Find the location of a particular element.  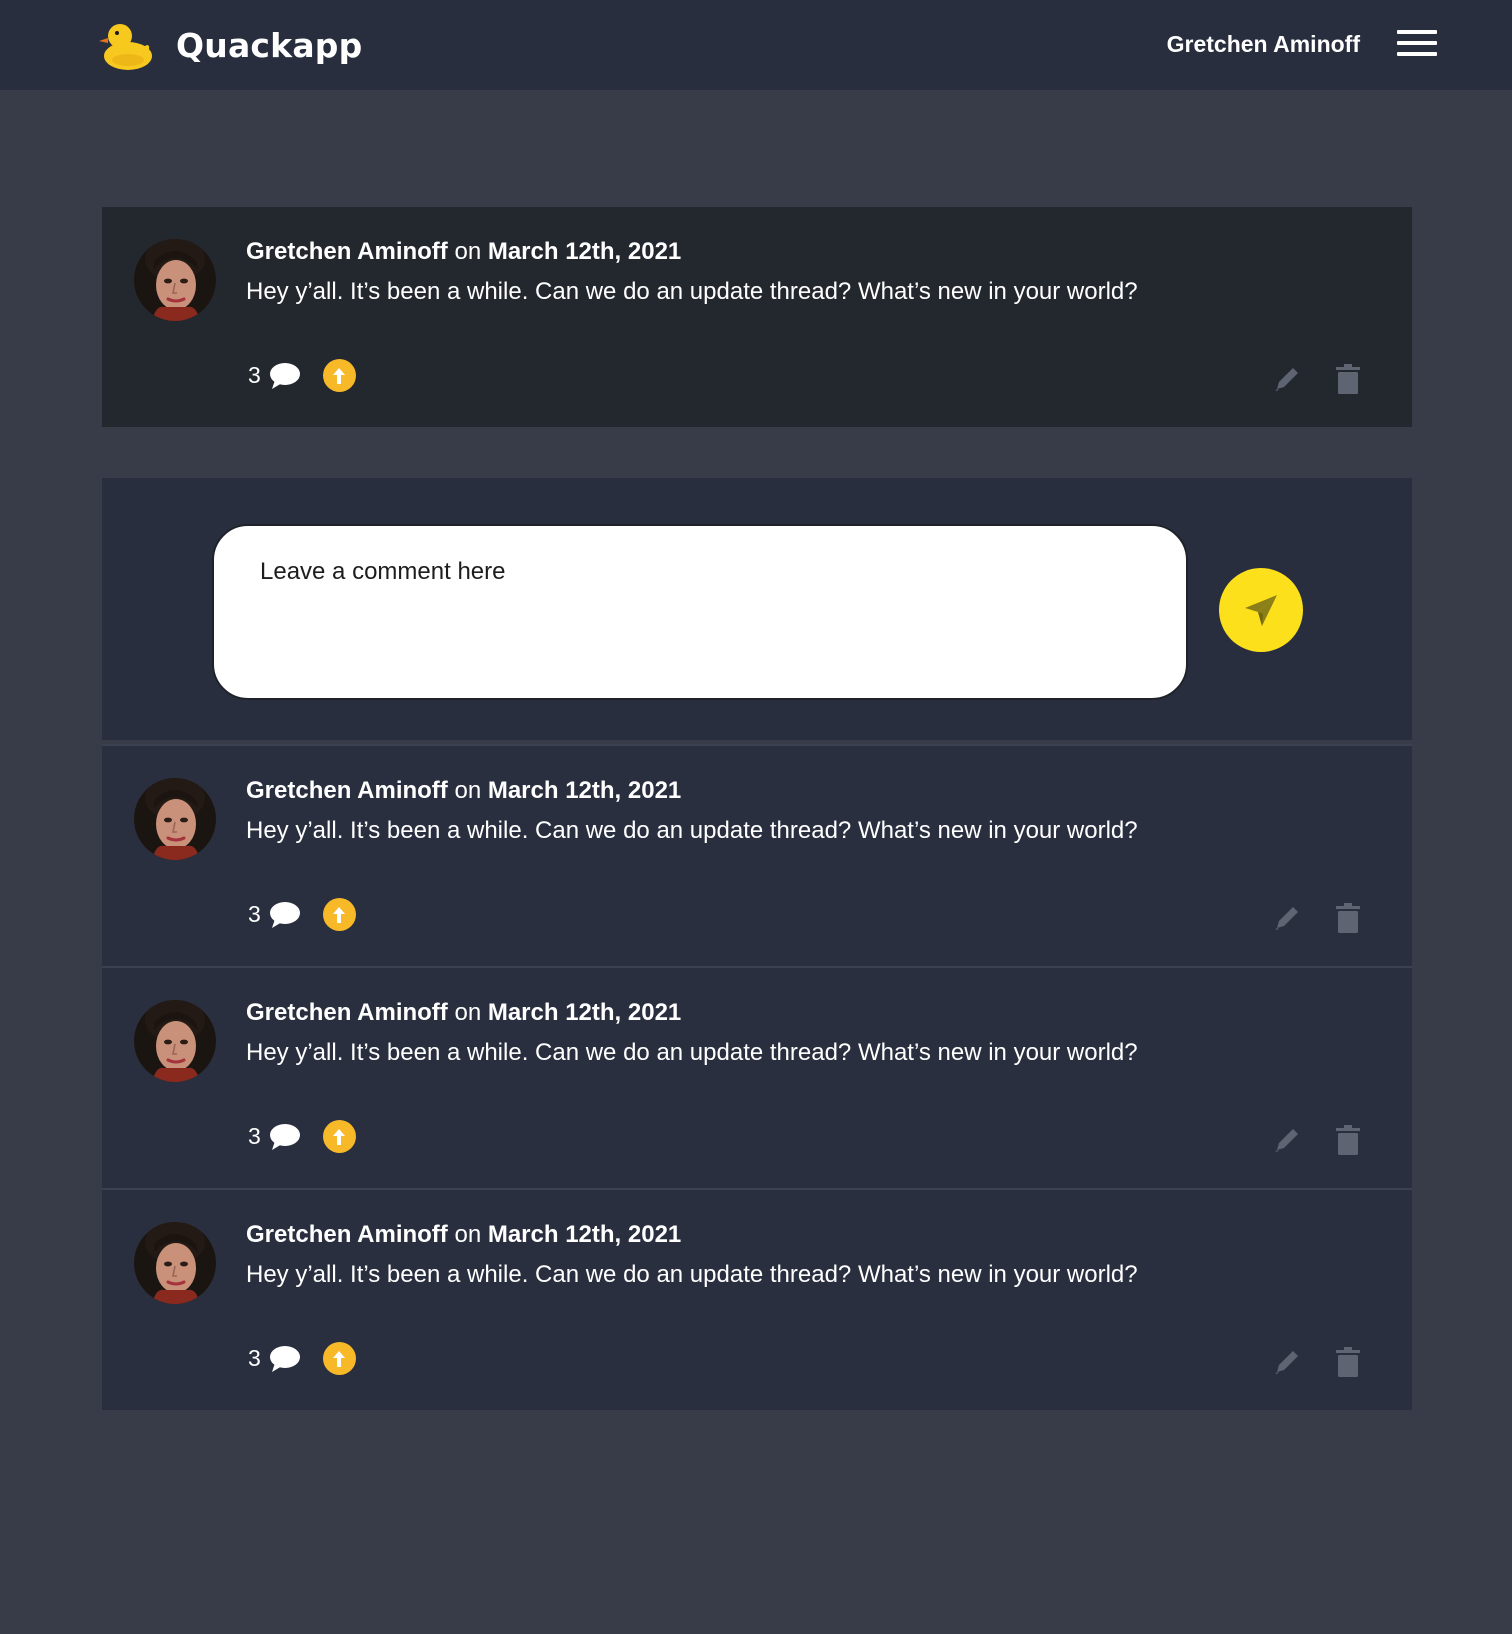

comment-composer is located at coordinates (757, 609).